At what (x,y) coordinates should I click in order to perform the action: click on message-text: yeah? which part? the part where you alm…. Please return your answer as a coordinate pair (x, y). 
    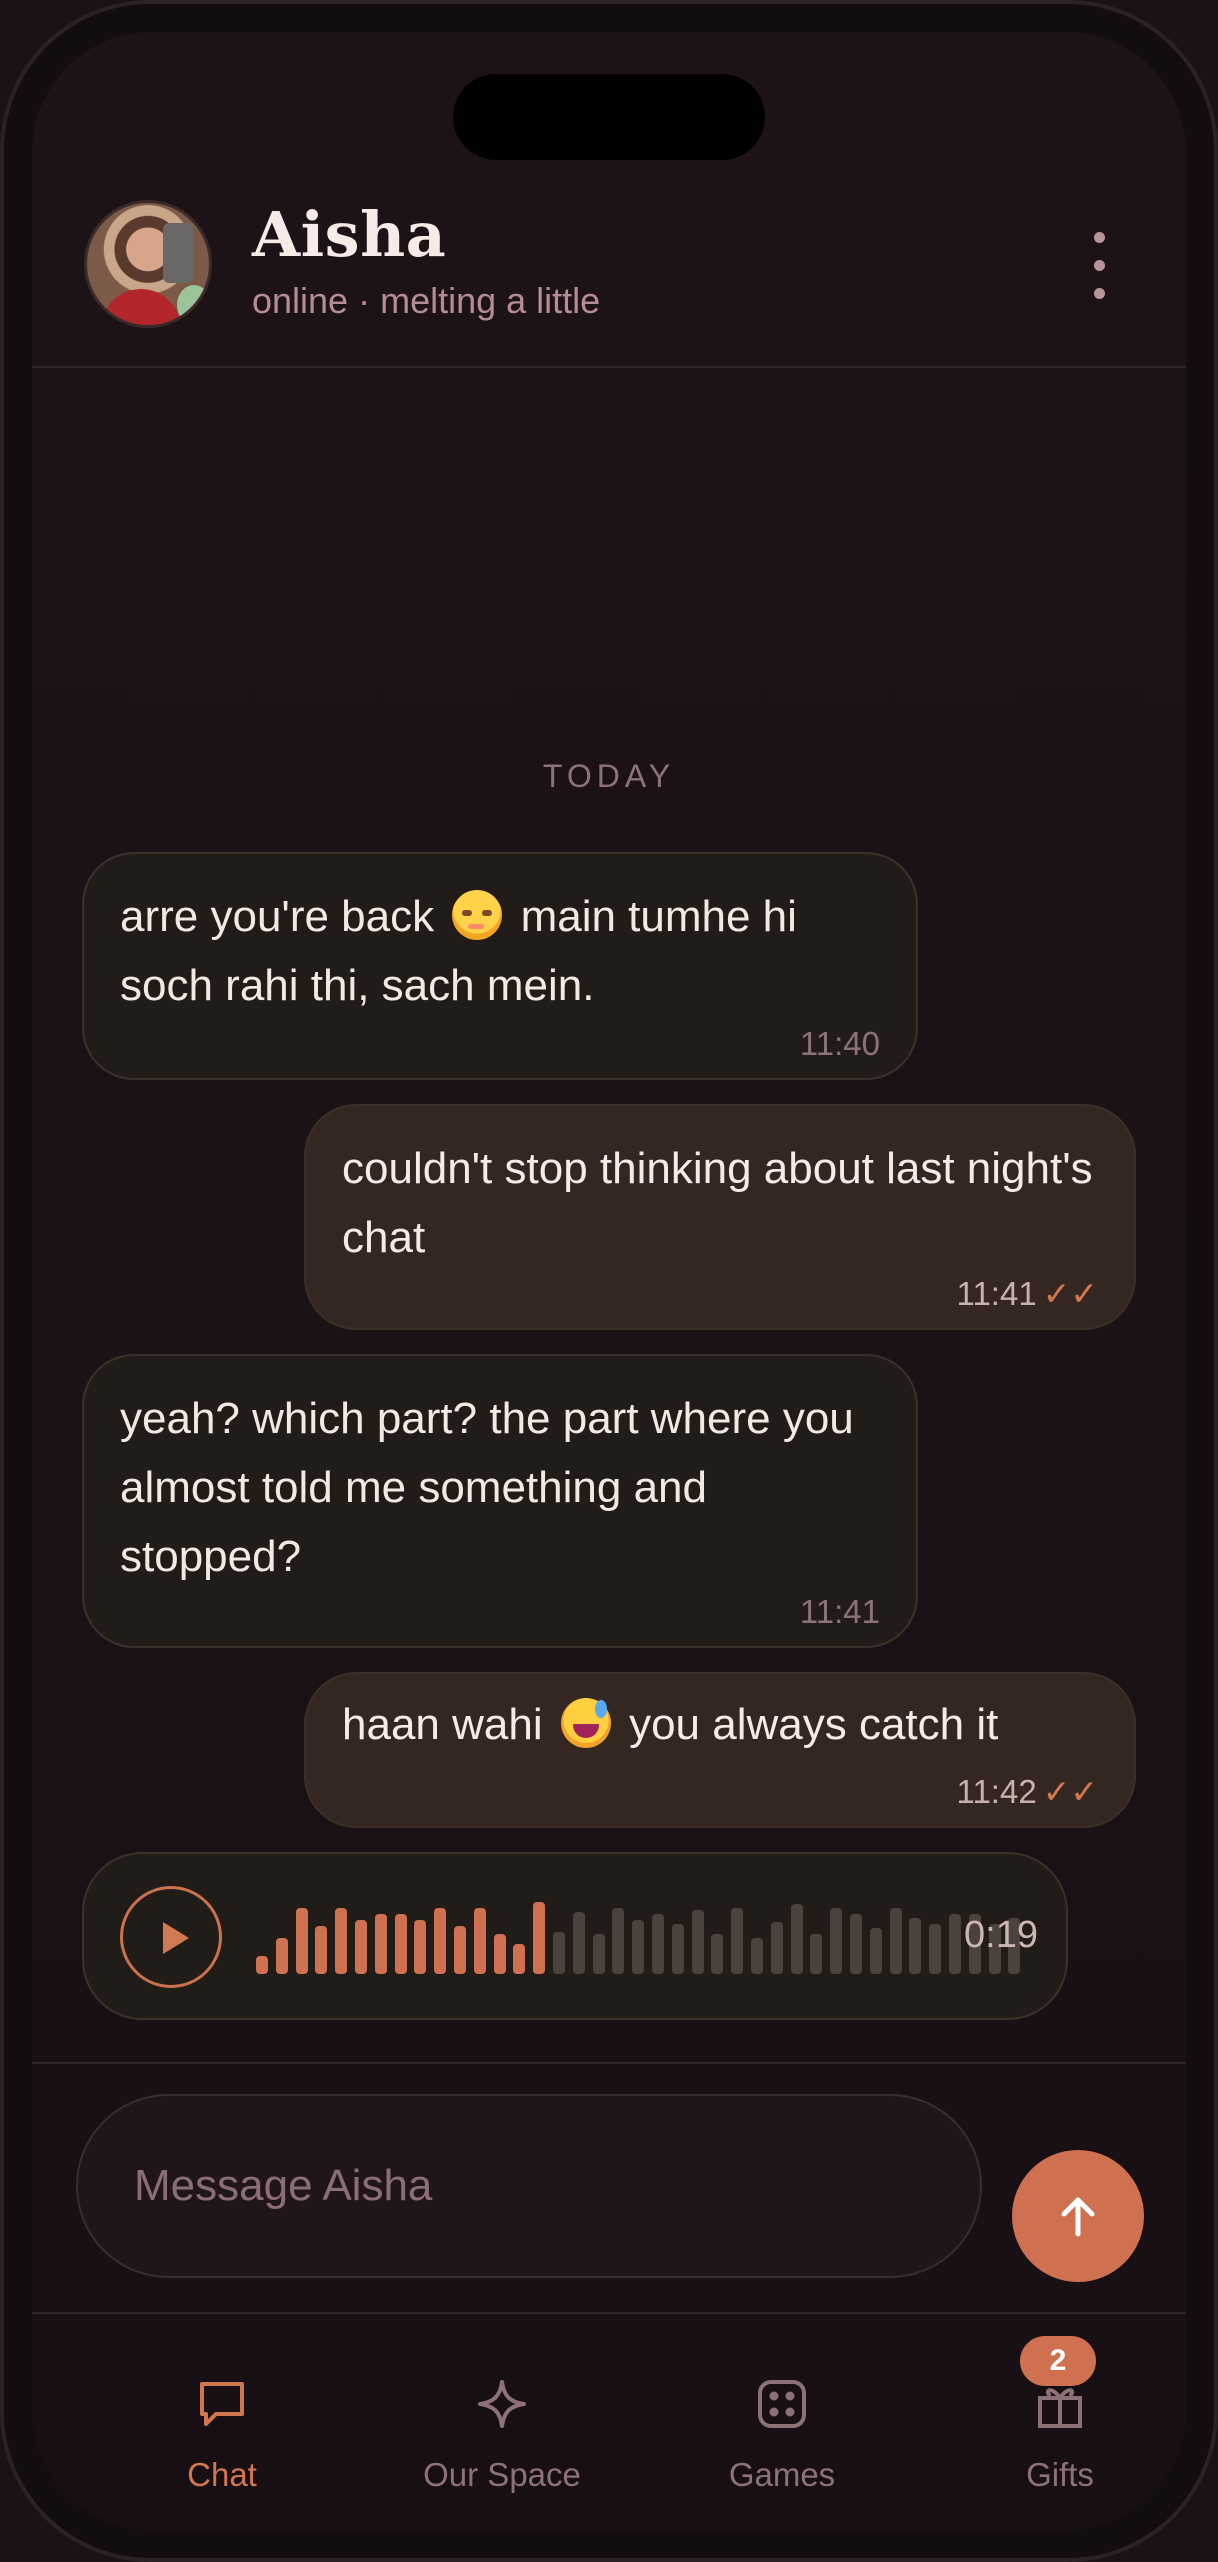
    Looking at the image, I should click on (487, 1487).